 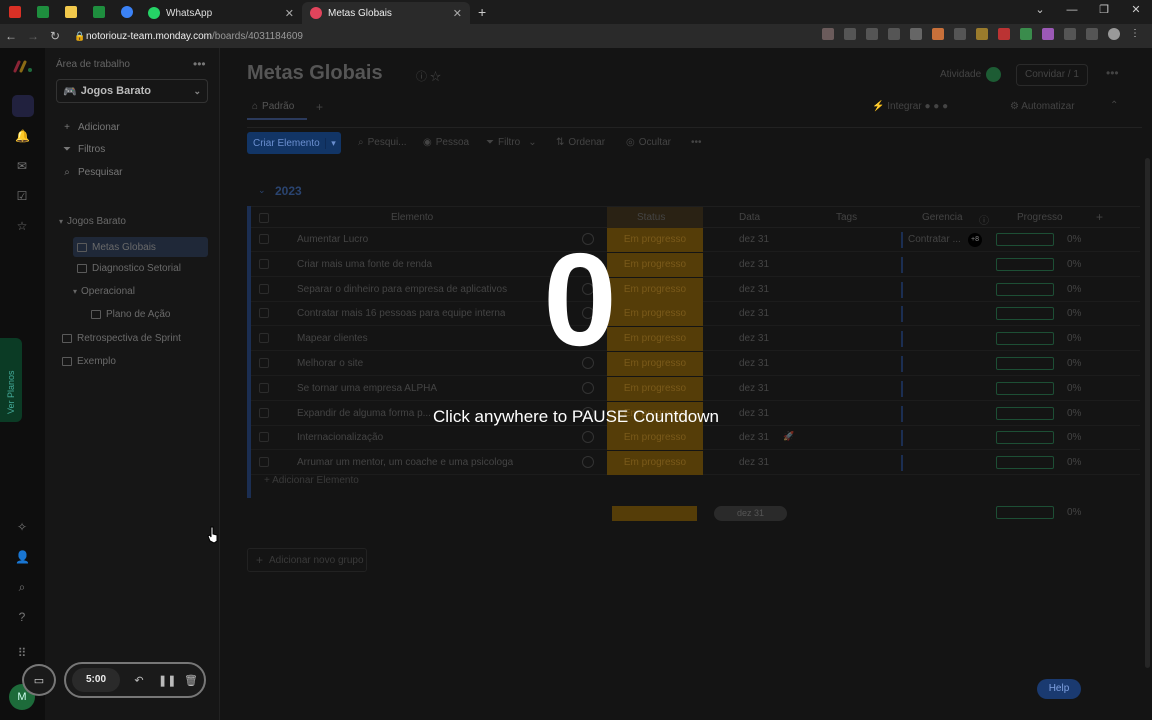 What do you see at coordinates (55, 36) in the screenshot?
I see `reload-icon: ↻` at bounding box center [55, 36].